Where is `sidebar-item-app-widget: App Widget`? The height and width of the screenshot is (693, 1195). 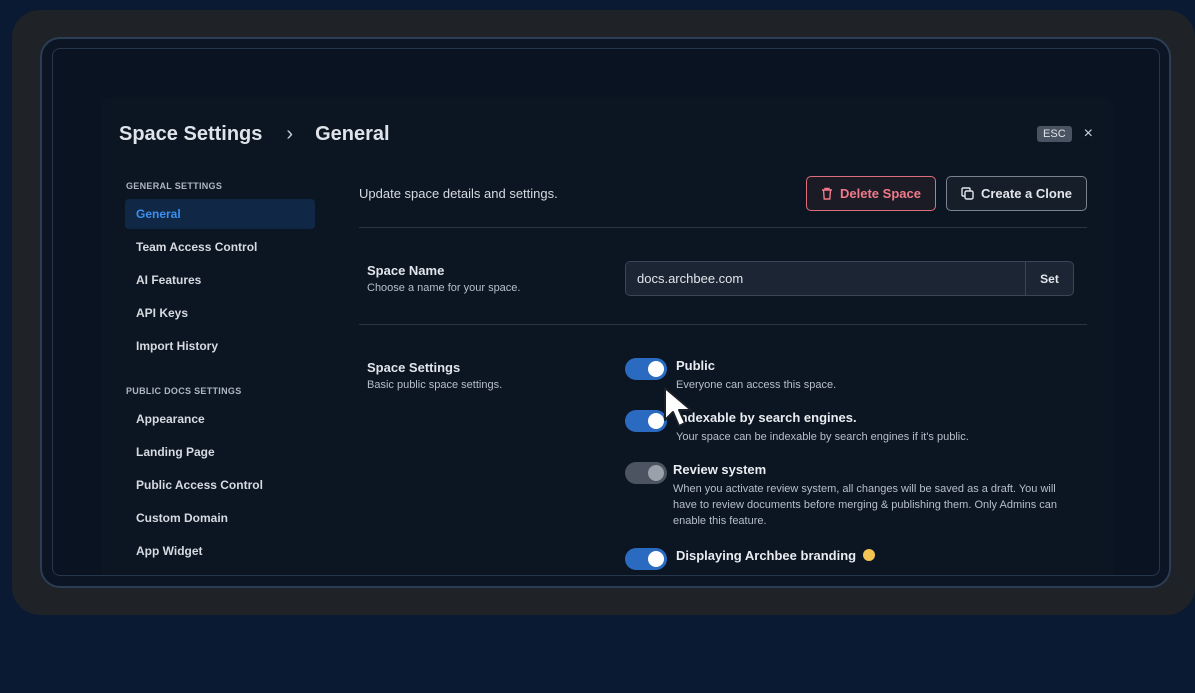
sidebar-item-app-widget: App Widget is located at coordinates (220, 551).